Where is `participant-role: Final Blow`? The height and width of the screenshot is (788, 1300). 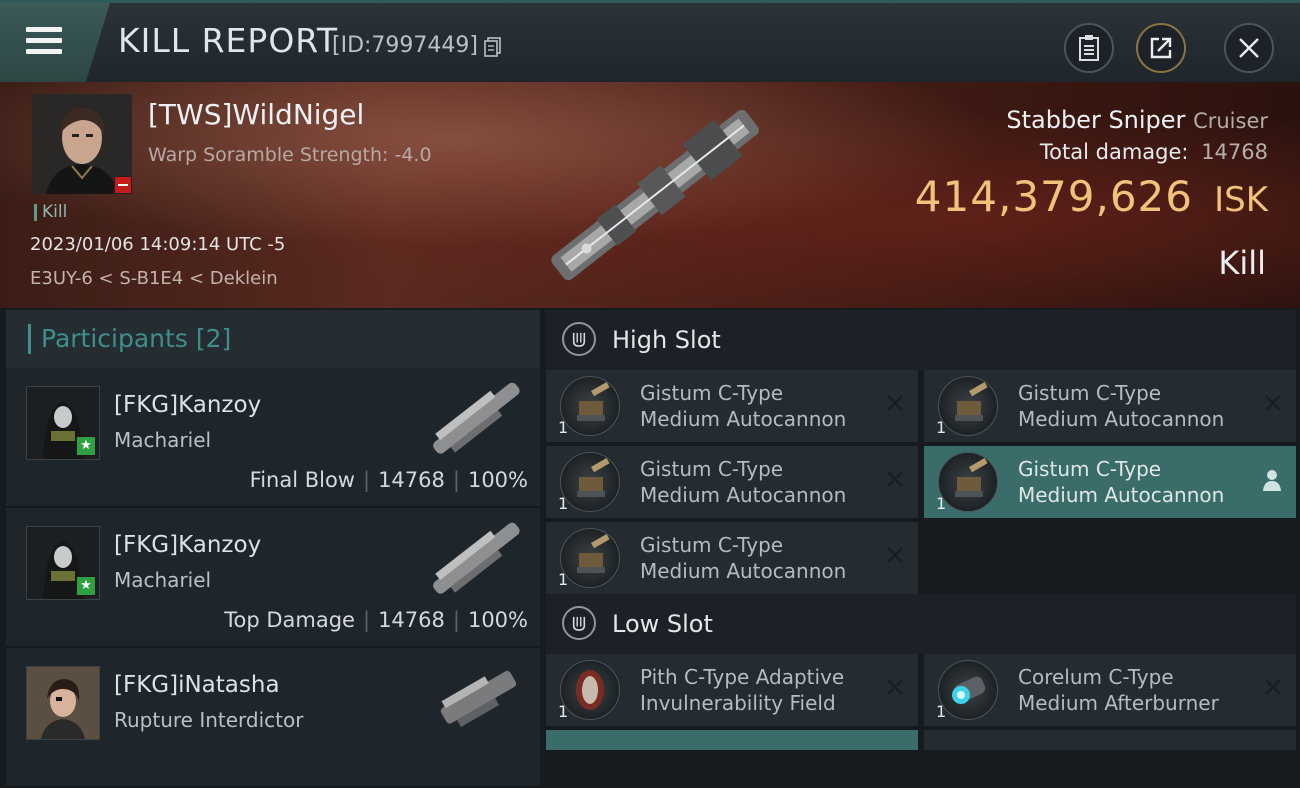
participant-role: Final Blow is located at coordinates (302, 480).